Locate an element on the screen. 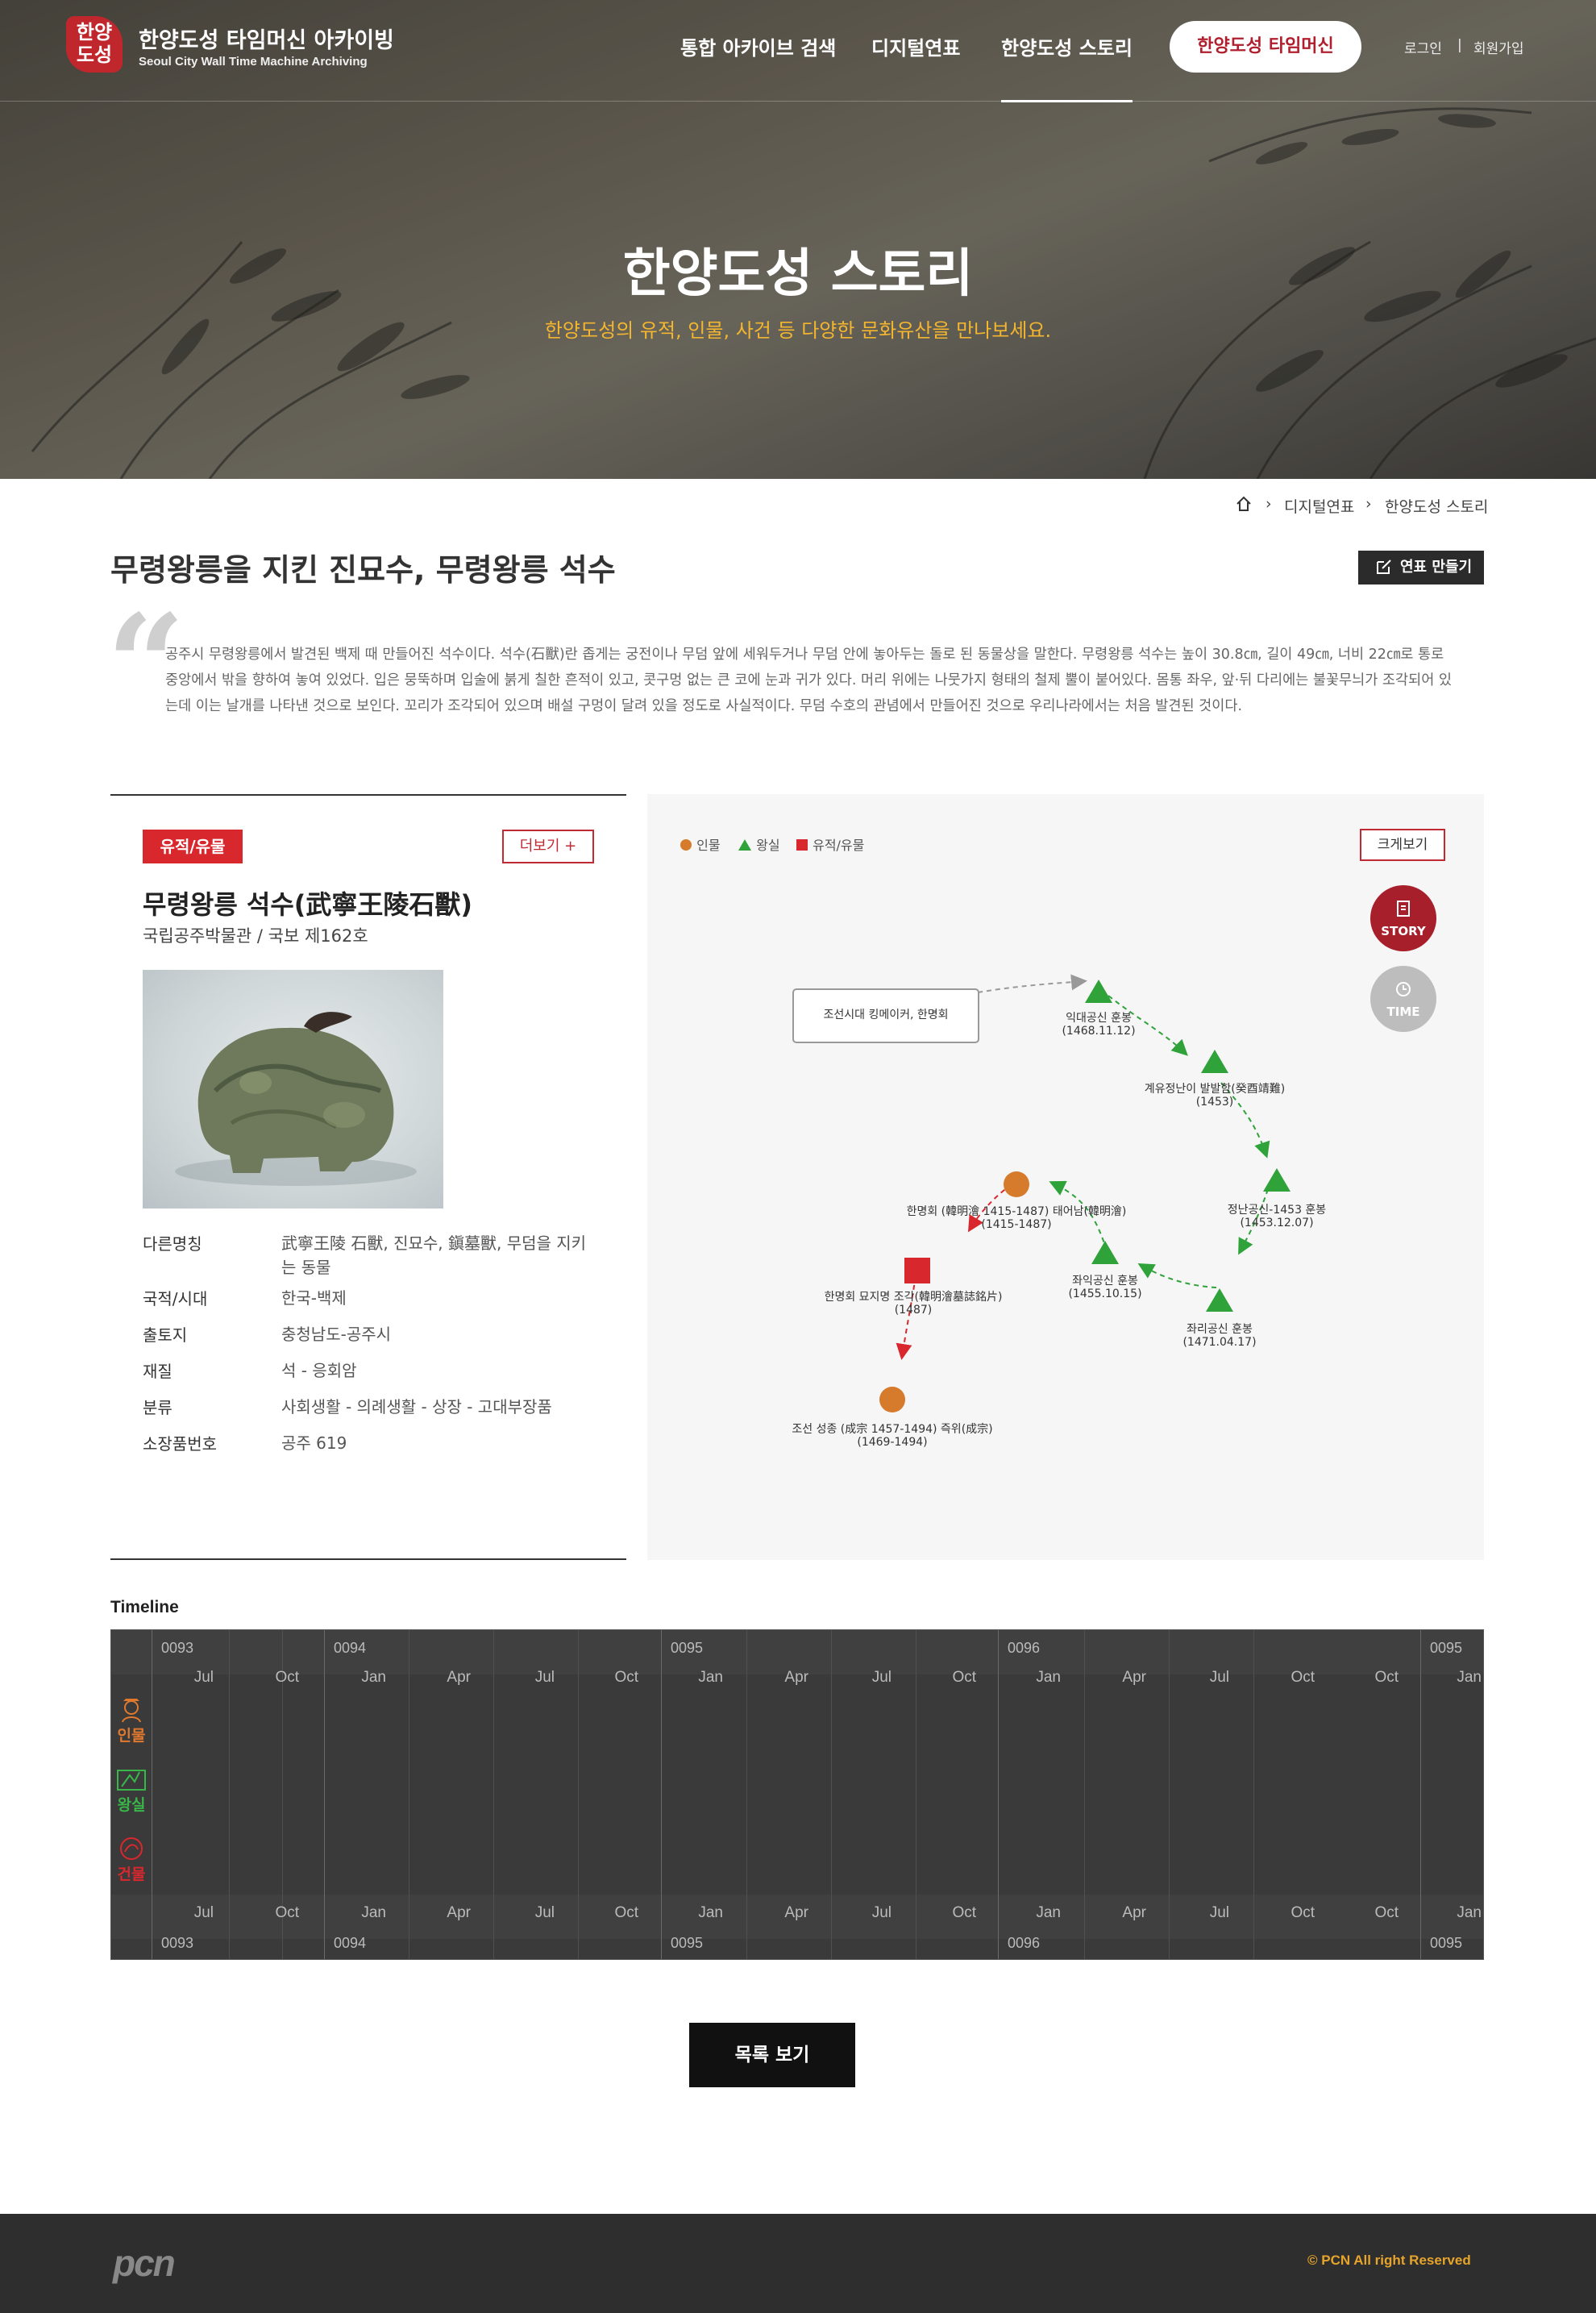  breadcrumb-hanyang-story: 한양도성 스토리 is located at coordinates (1436, 506).